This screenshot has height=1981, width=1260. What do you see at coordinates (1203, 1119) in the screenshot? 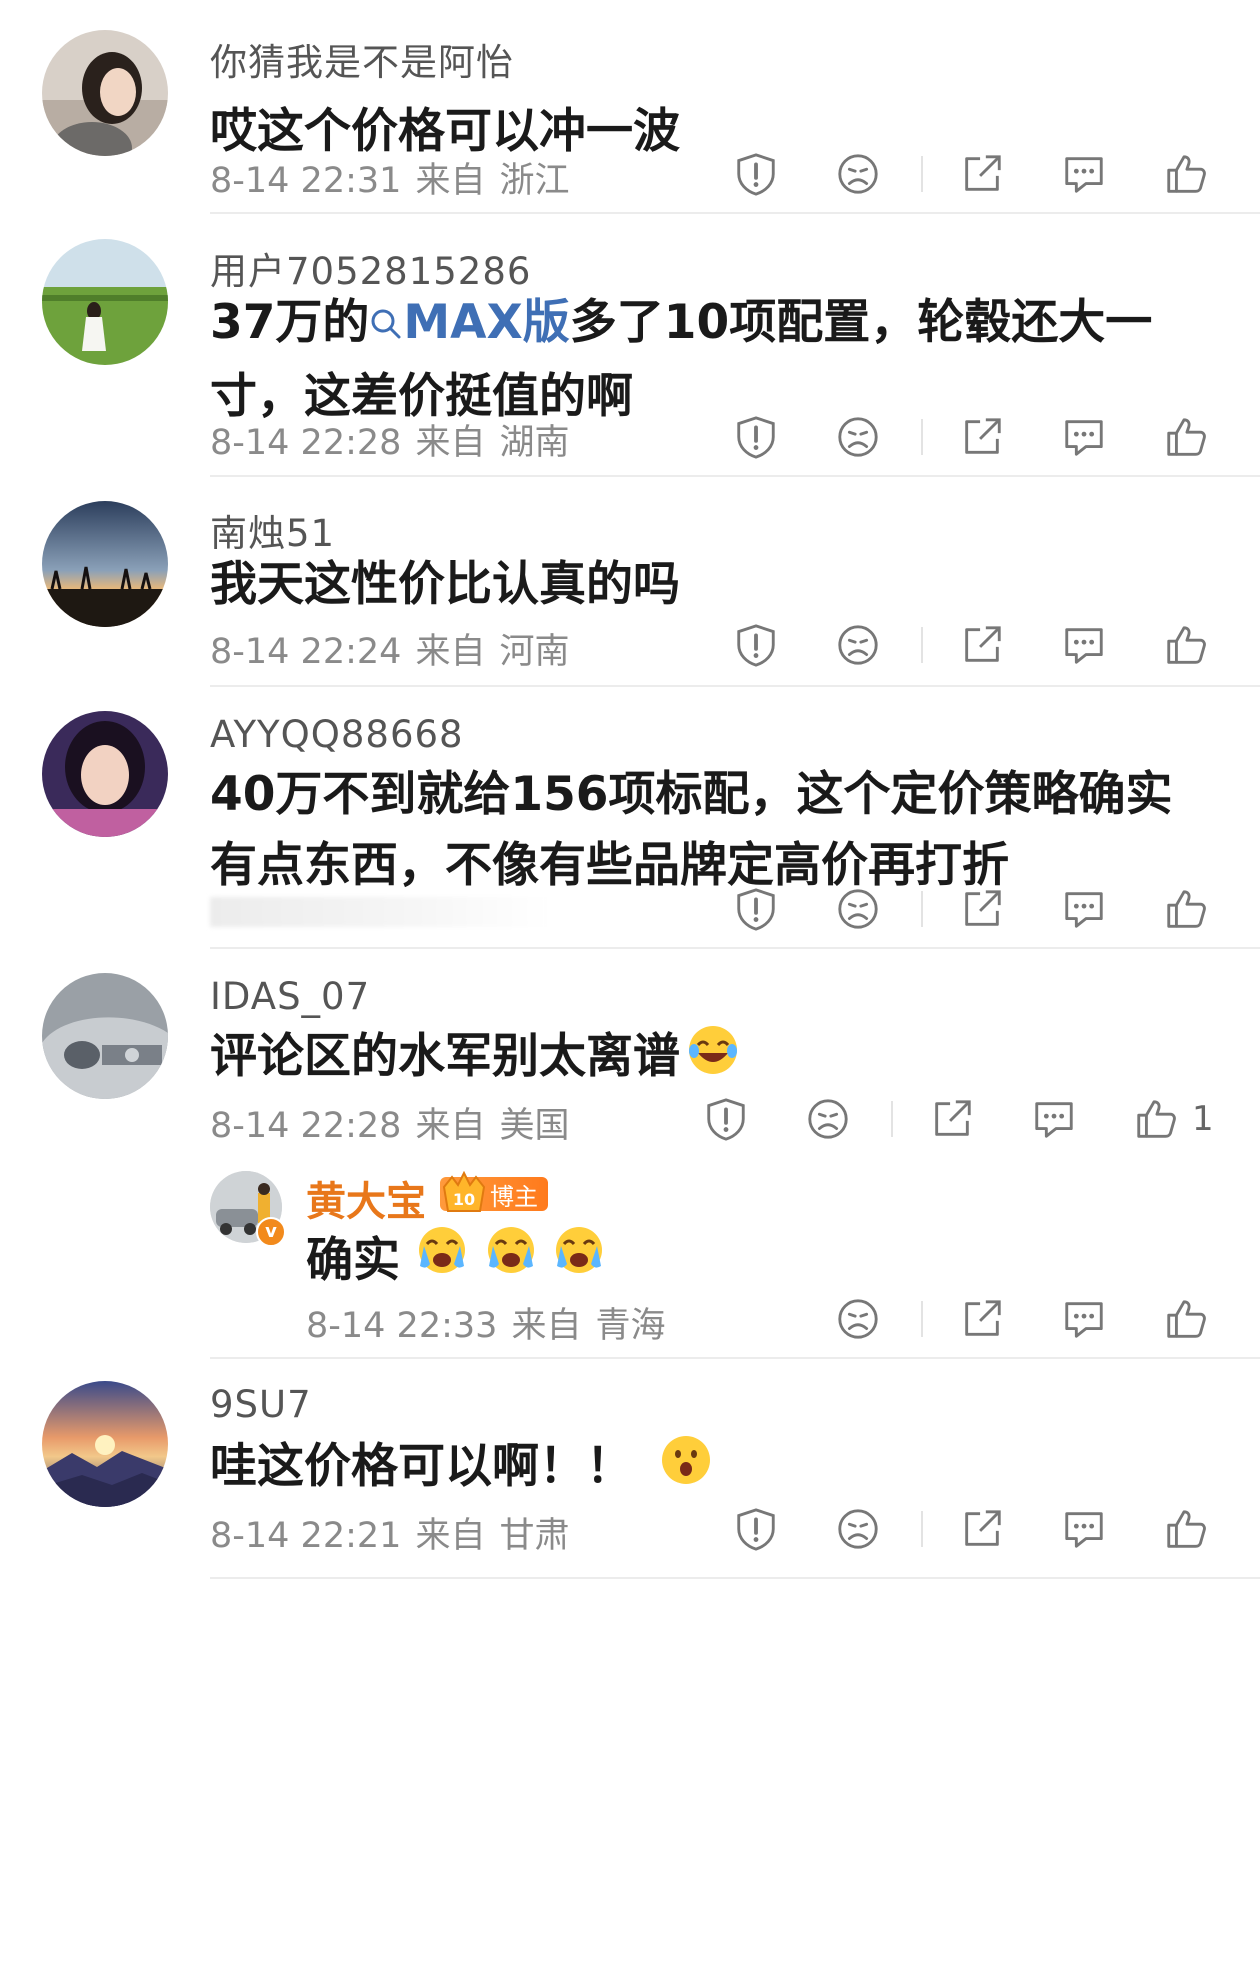
I see `like-count: 1` at bounding box center [1203, 1119].